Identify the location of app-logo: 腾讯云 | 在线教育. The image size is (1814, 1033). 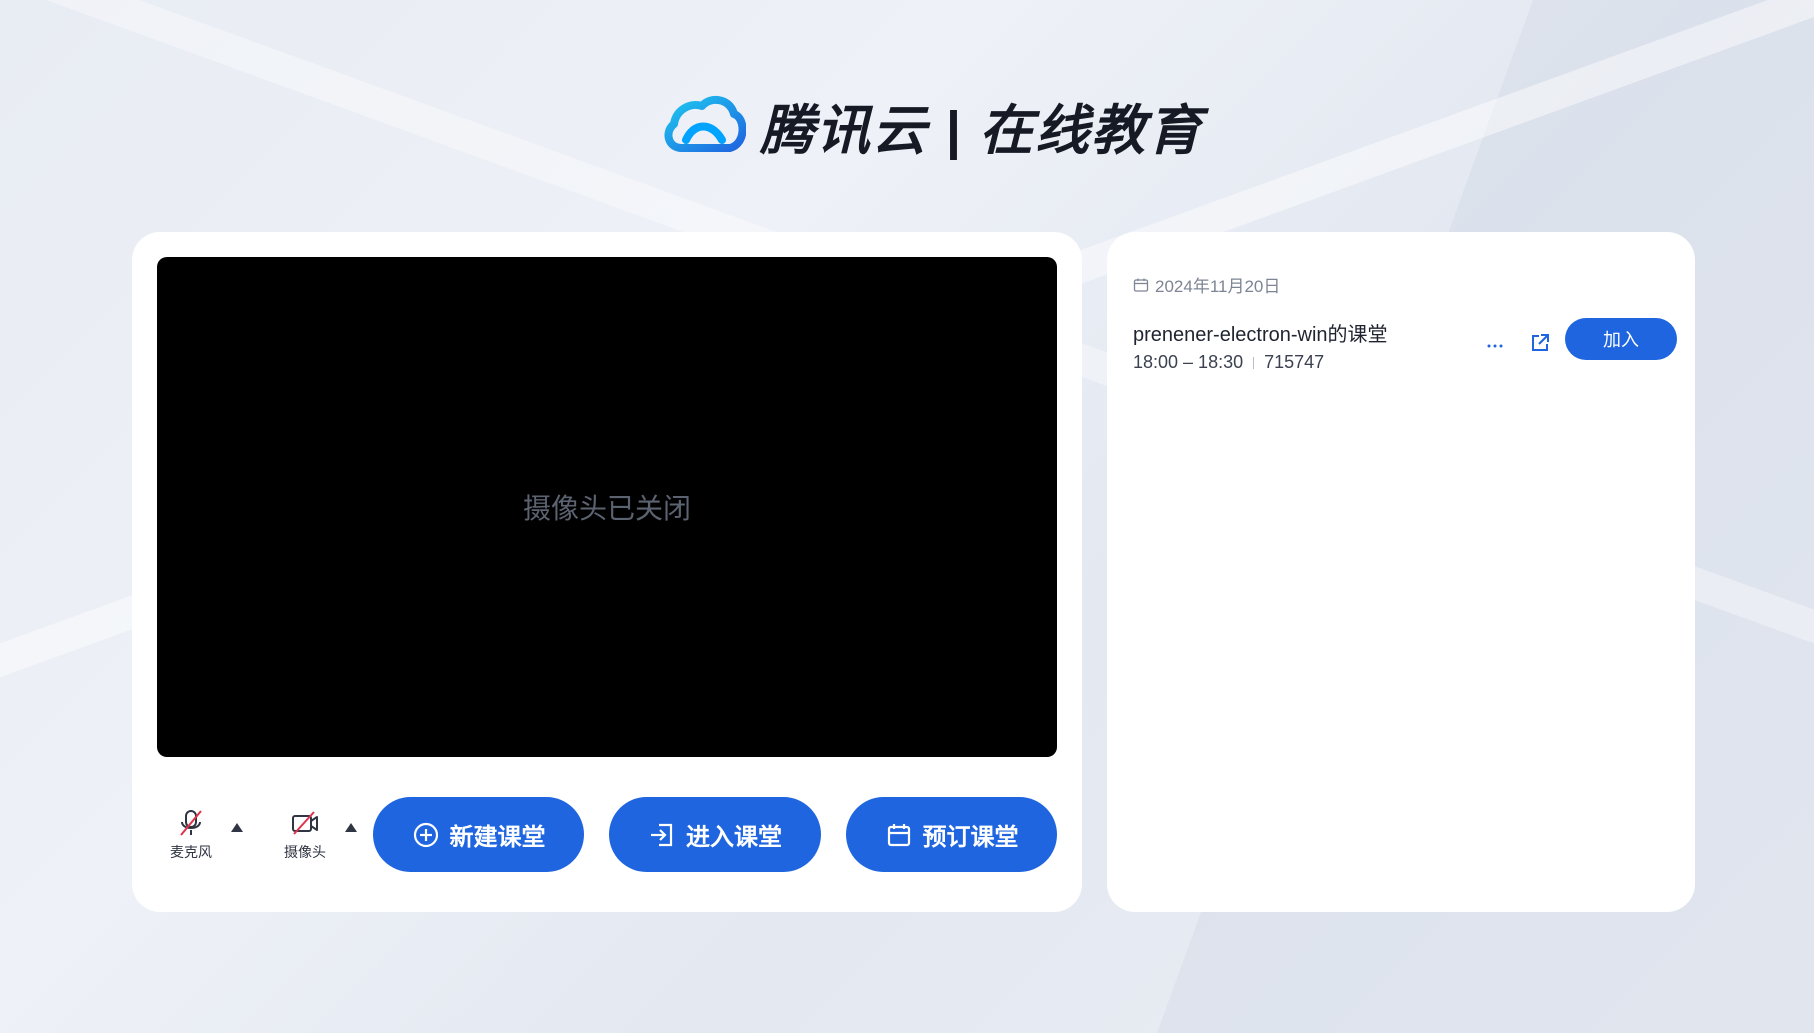
(931, 126).